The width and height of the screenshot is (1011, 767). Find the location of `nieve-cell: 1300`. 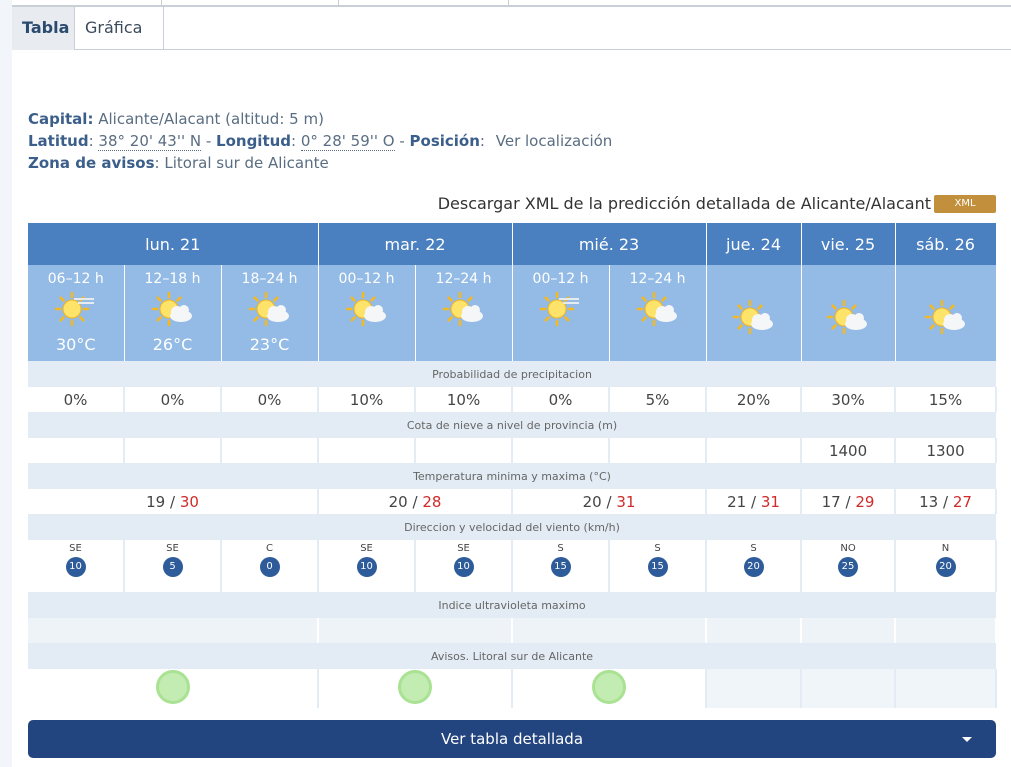

nieve-cell: 1300 is located at coordinates (946, 450).